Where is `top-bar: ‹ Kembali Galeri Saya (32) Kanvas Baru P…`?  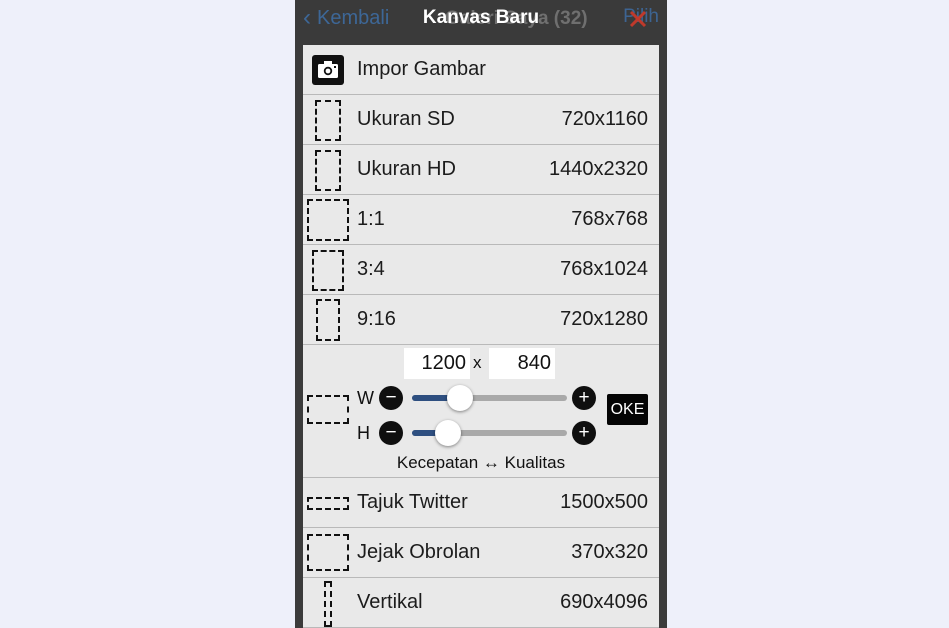 top-bar: ‹ Kembali Galeri Saya (32) Kanvas Baru P… is located at coordinates (481, 20).